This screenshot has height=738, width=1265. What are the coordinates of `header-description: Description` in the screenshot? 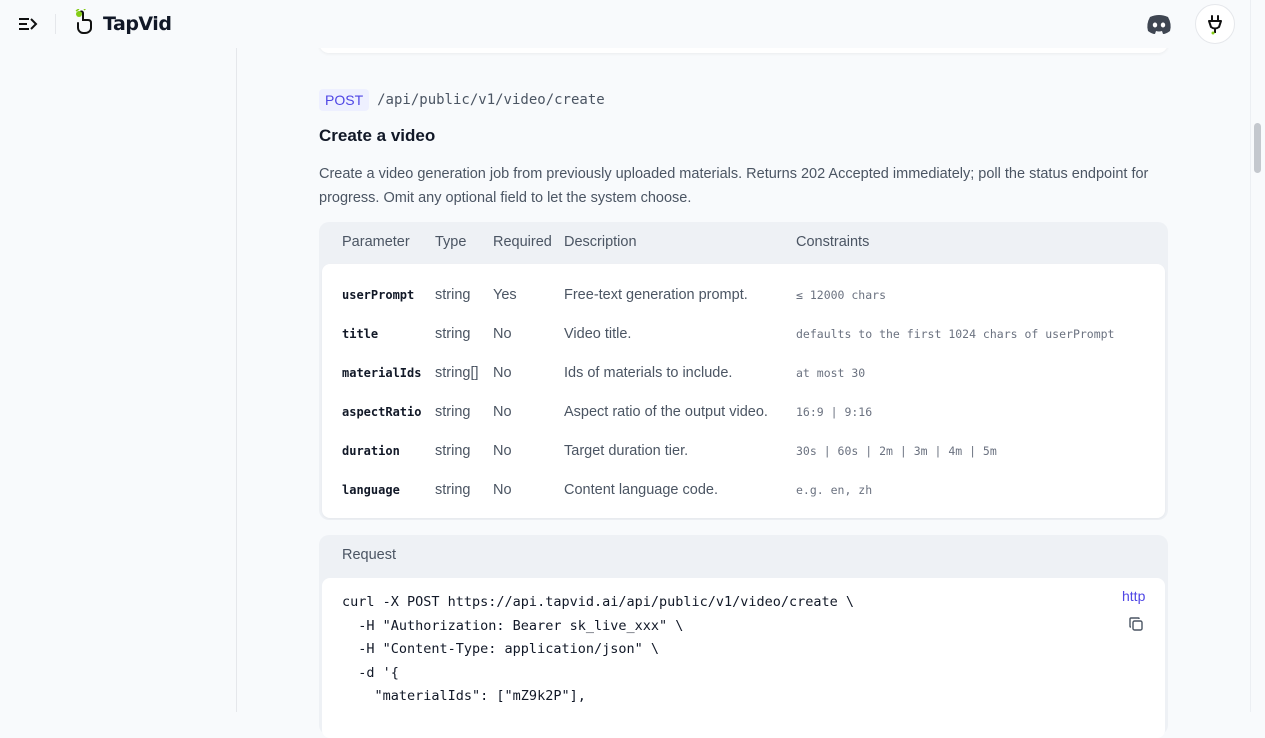 It's located at (600, 242).